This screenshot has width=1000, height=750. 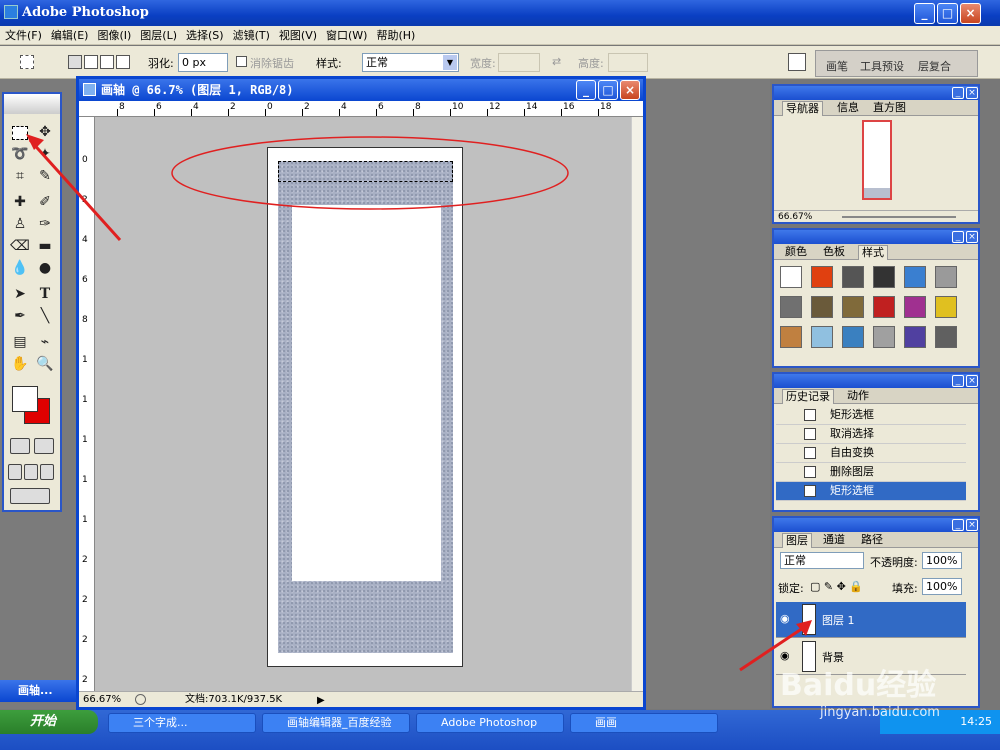 What do you see at coordinates (395, 34) in the screenshot?
I see `menu-item-8: 帮助(H)` at bounding box center [395, 34].